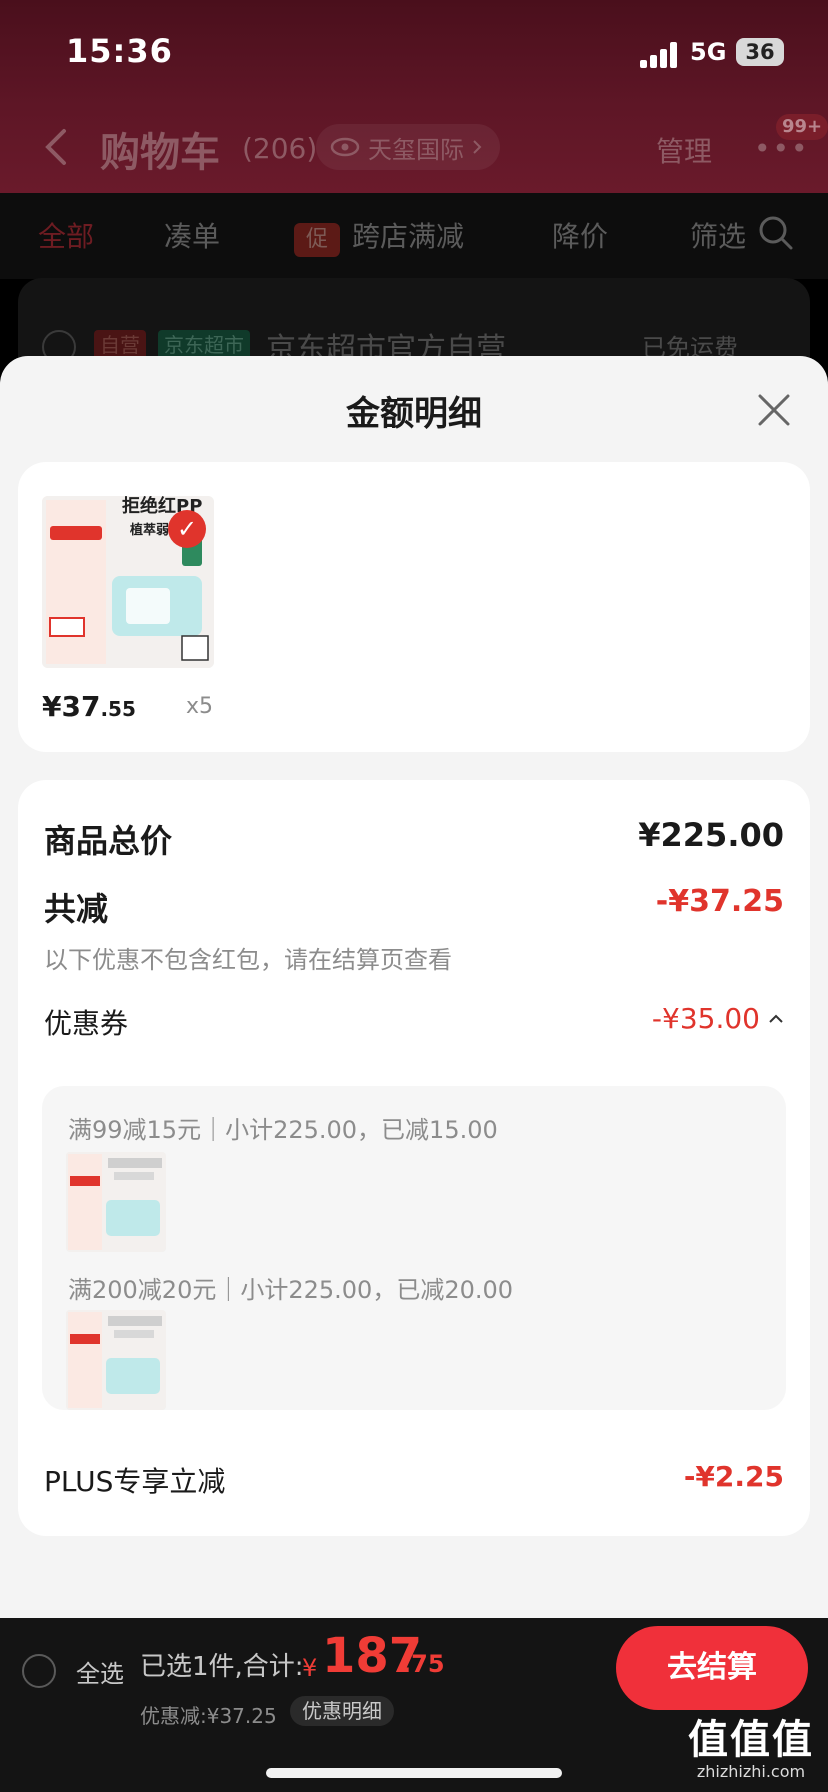 The width and height of the screenshot is (828, 1792). What do you see at coordinates (712, 1668) in the screenshot?
I see `checkout-button: 去结算` at bounding box center [712, 1668].